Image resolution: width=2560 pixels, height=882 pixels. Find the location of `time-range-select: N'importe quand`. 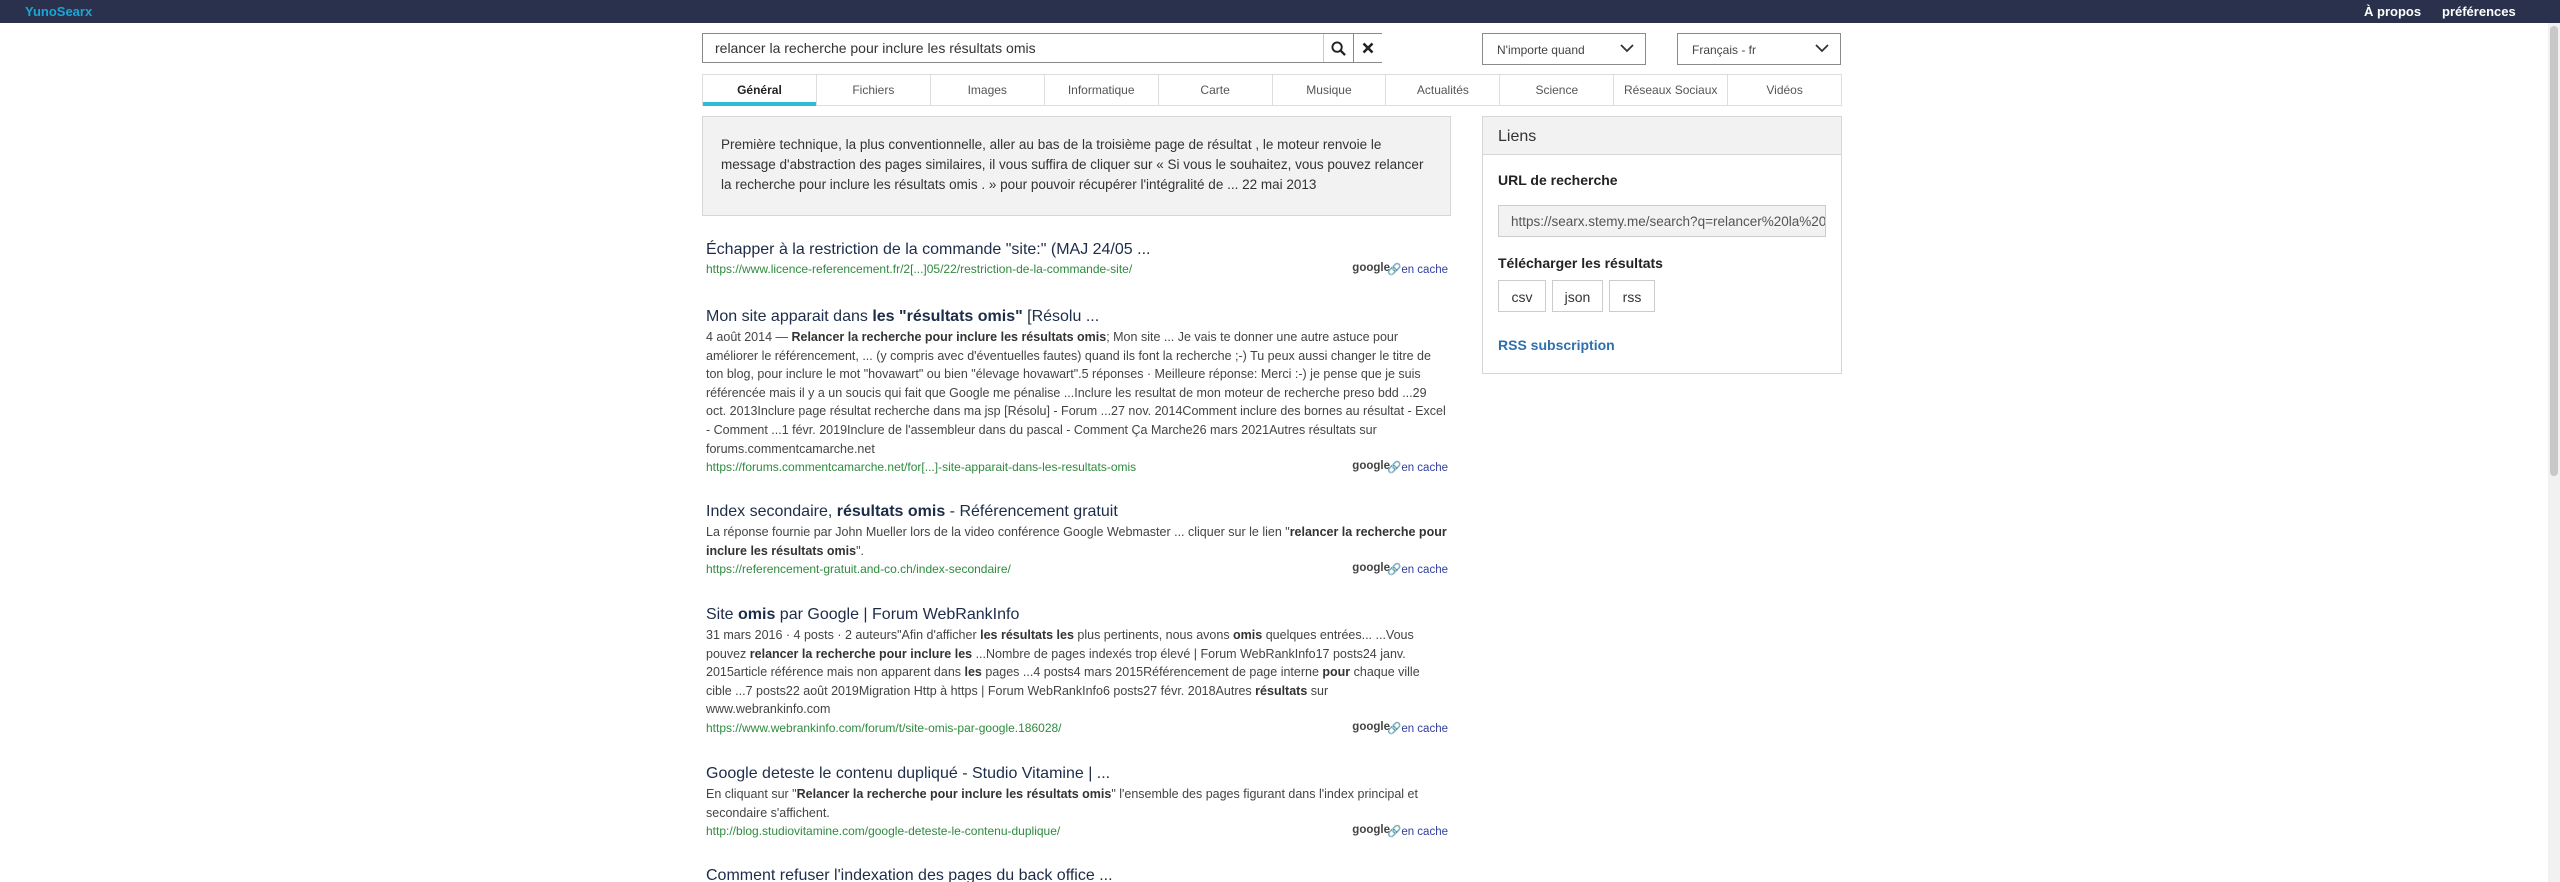

time-range-select: N'importe quand is located at coordinates (1564, 49).